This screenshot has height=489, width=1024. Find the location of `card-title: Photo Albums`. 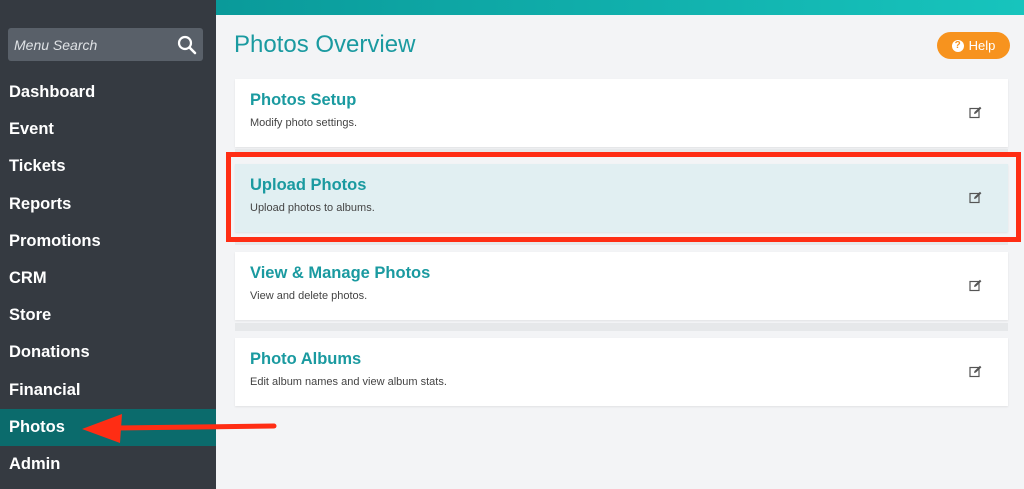

card-title: Photo Albums is located at coordinates (306, 359).